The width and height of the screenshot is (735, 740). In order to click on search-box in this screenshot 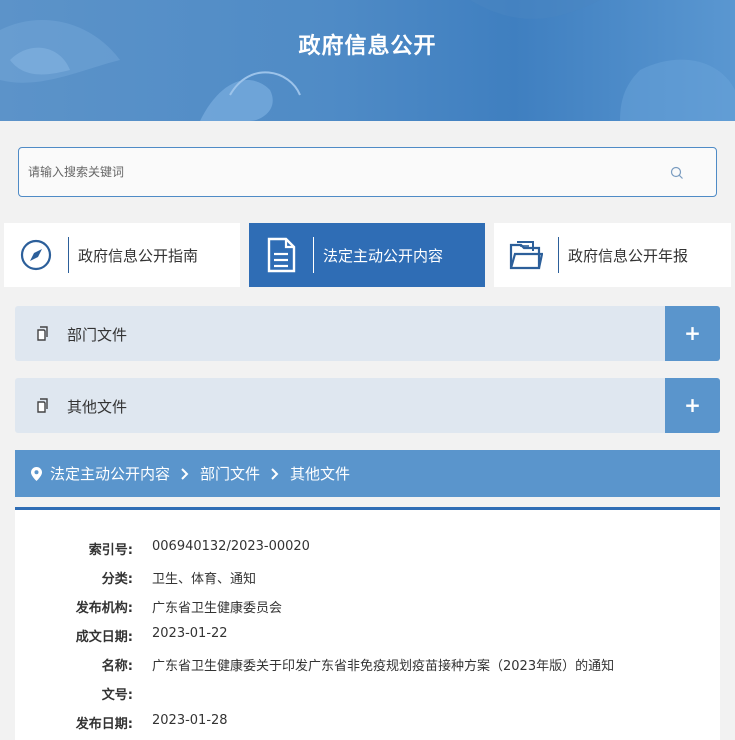, I will do `click(367, 172)`.